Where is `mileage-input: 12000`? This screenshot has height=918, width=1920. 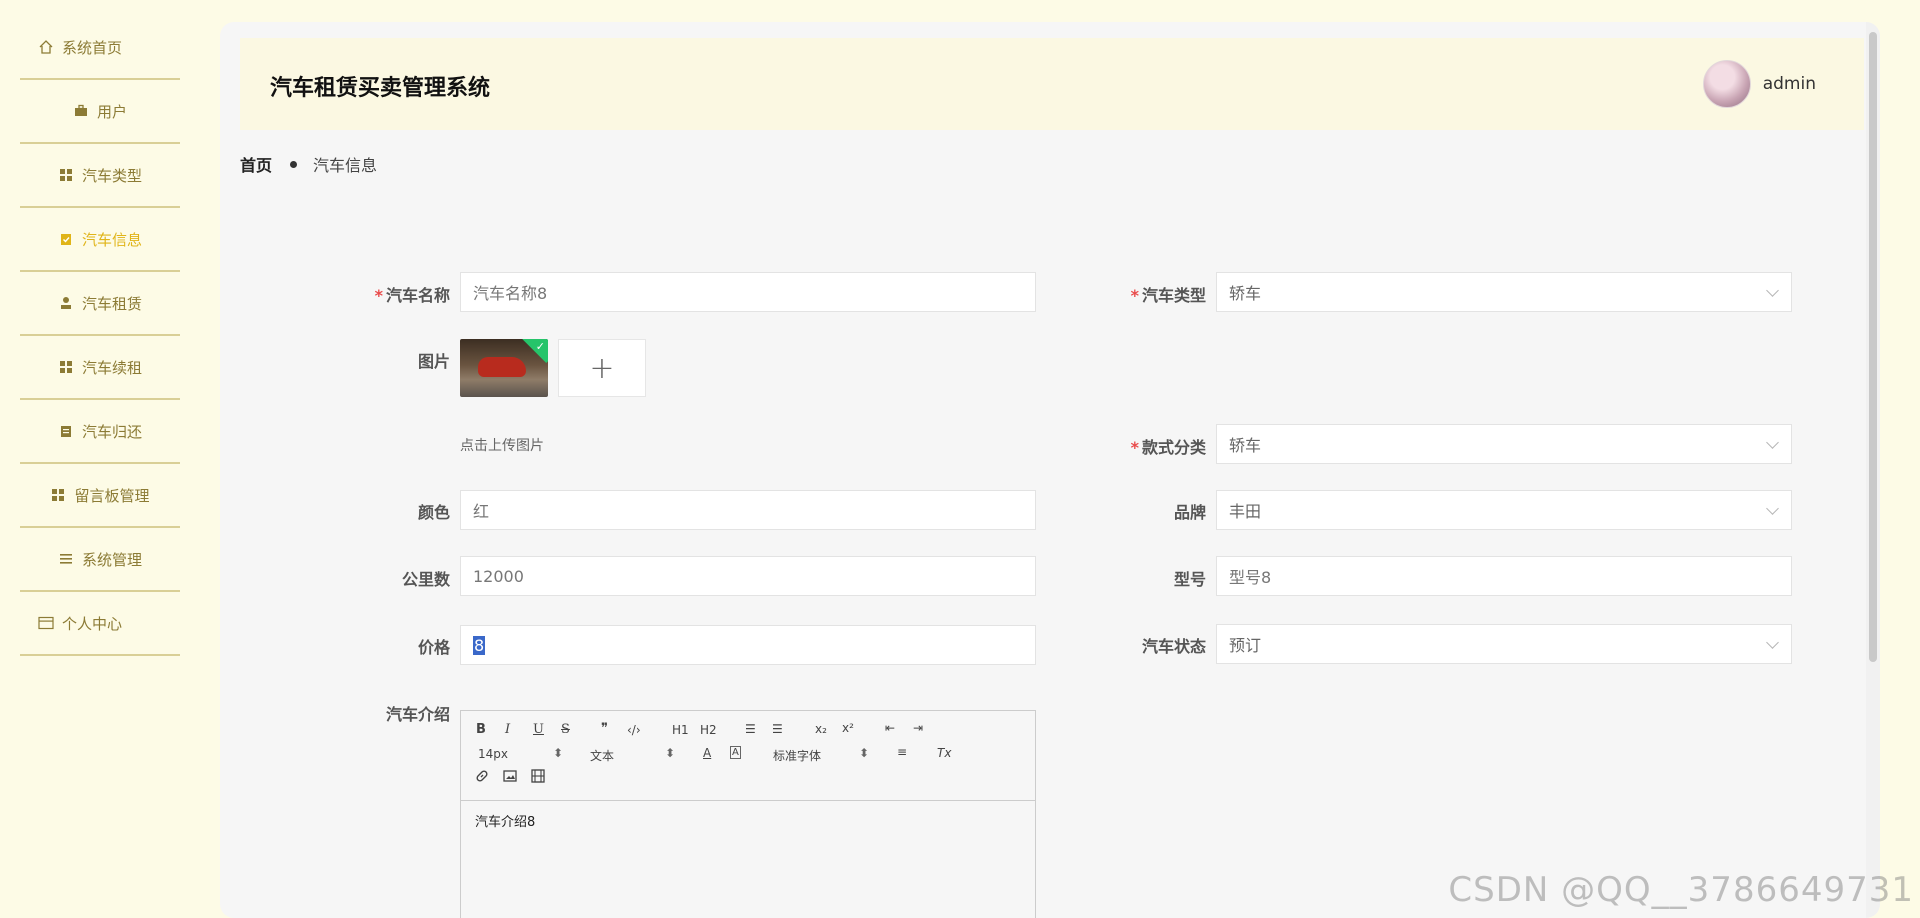
mileage-input: 12000 is located at coordinates (748, 576).